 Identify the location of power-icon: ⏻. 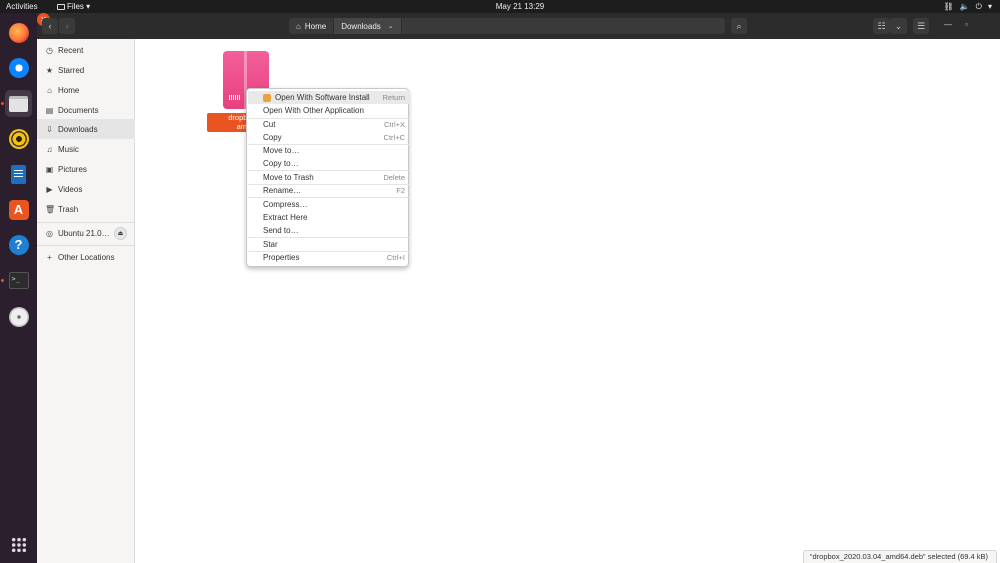
(978, 6).